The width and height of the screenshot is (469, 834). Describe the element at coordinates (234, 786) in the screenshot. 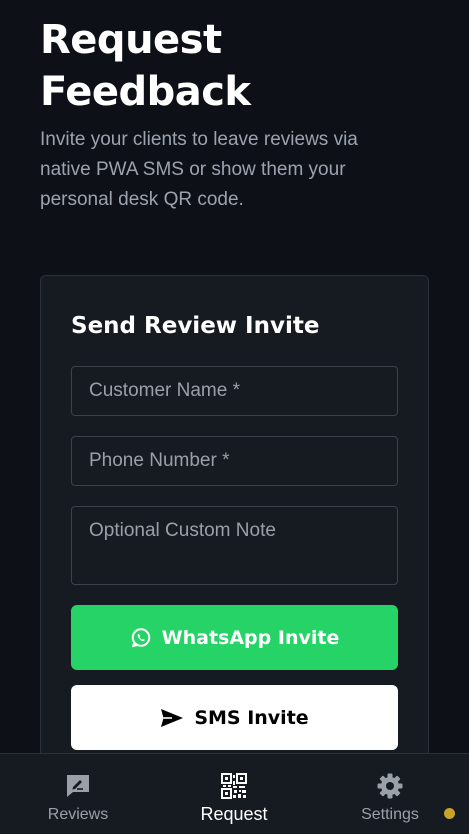

I see `qr-code-icon` at that location.